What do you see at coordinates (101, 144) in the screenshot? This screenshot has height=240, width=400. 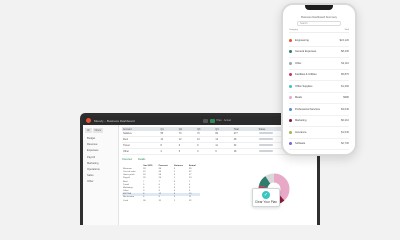 I see `sidebar-item-revenue: Revenue` at bounding box center [101, 144].